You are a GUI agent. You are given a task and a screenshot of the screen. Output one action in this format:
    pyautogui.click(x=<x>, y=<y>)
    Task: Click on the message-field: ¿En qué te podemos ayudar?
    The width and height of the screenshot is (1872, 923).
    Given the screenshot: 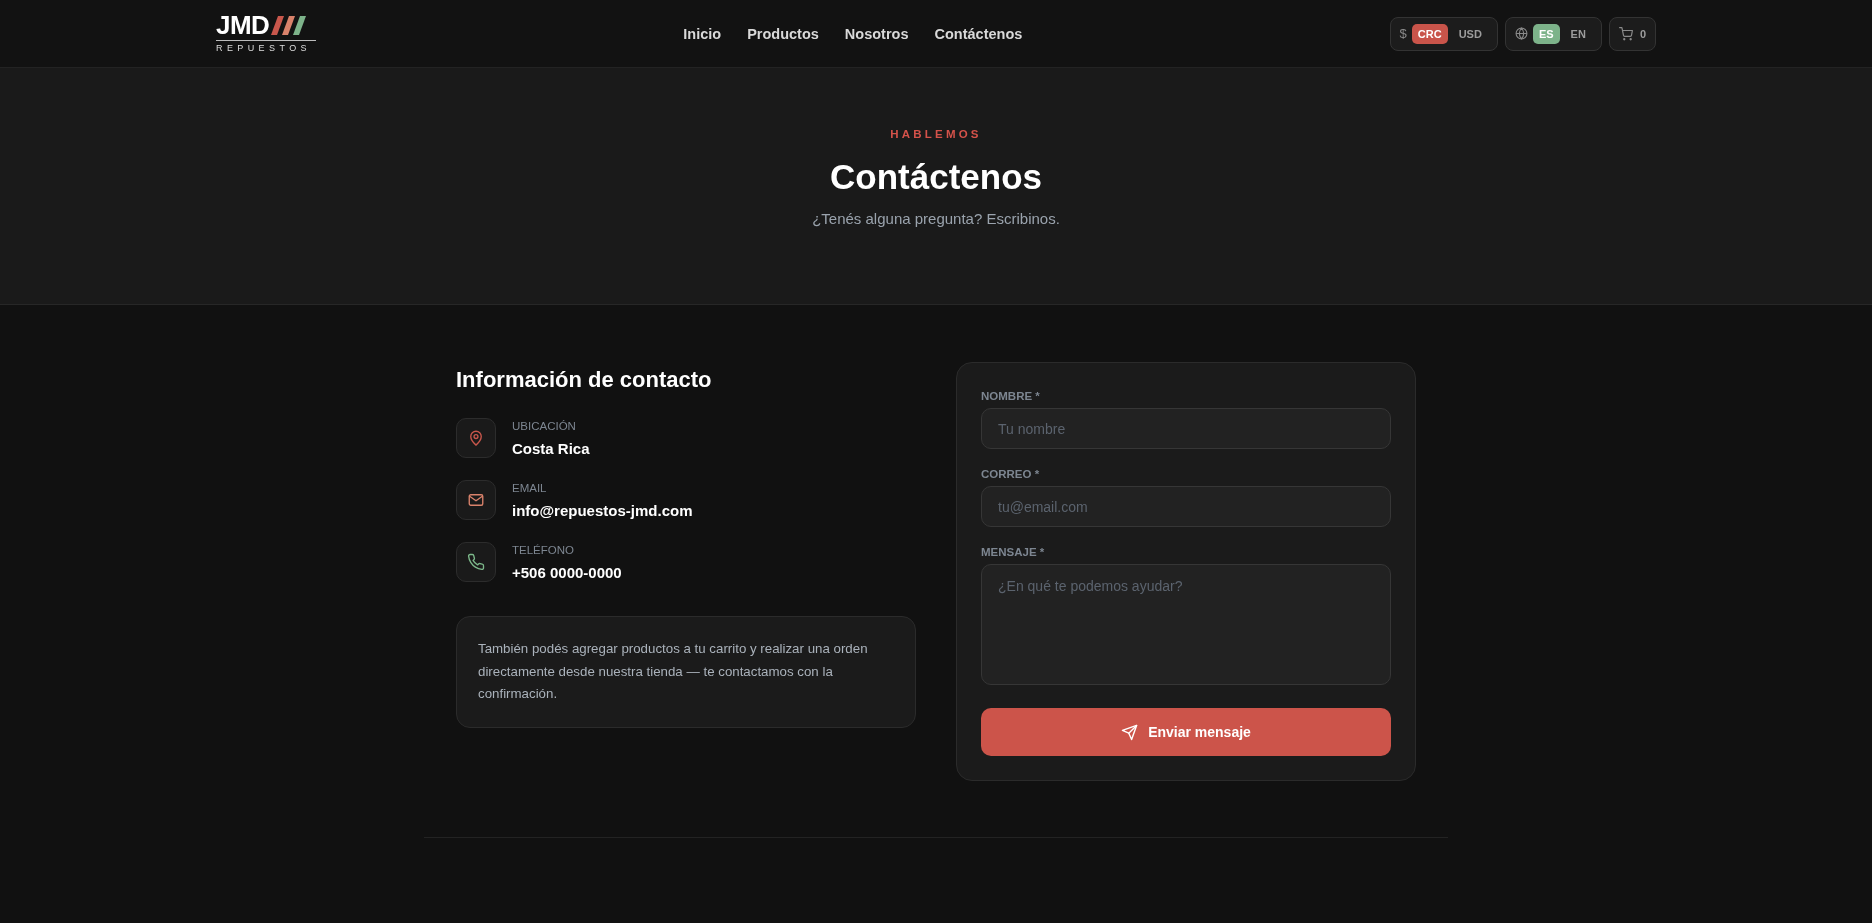 What is the action you would take?
    pyautogui.click(x=1186, y=624)
    